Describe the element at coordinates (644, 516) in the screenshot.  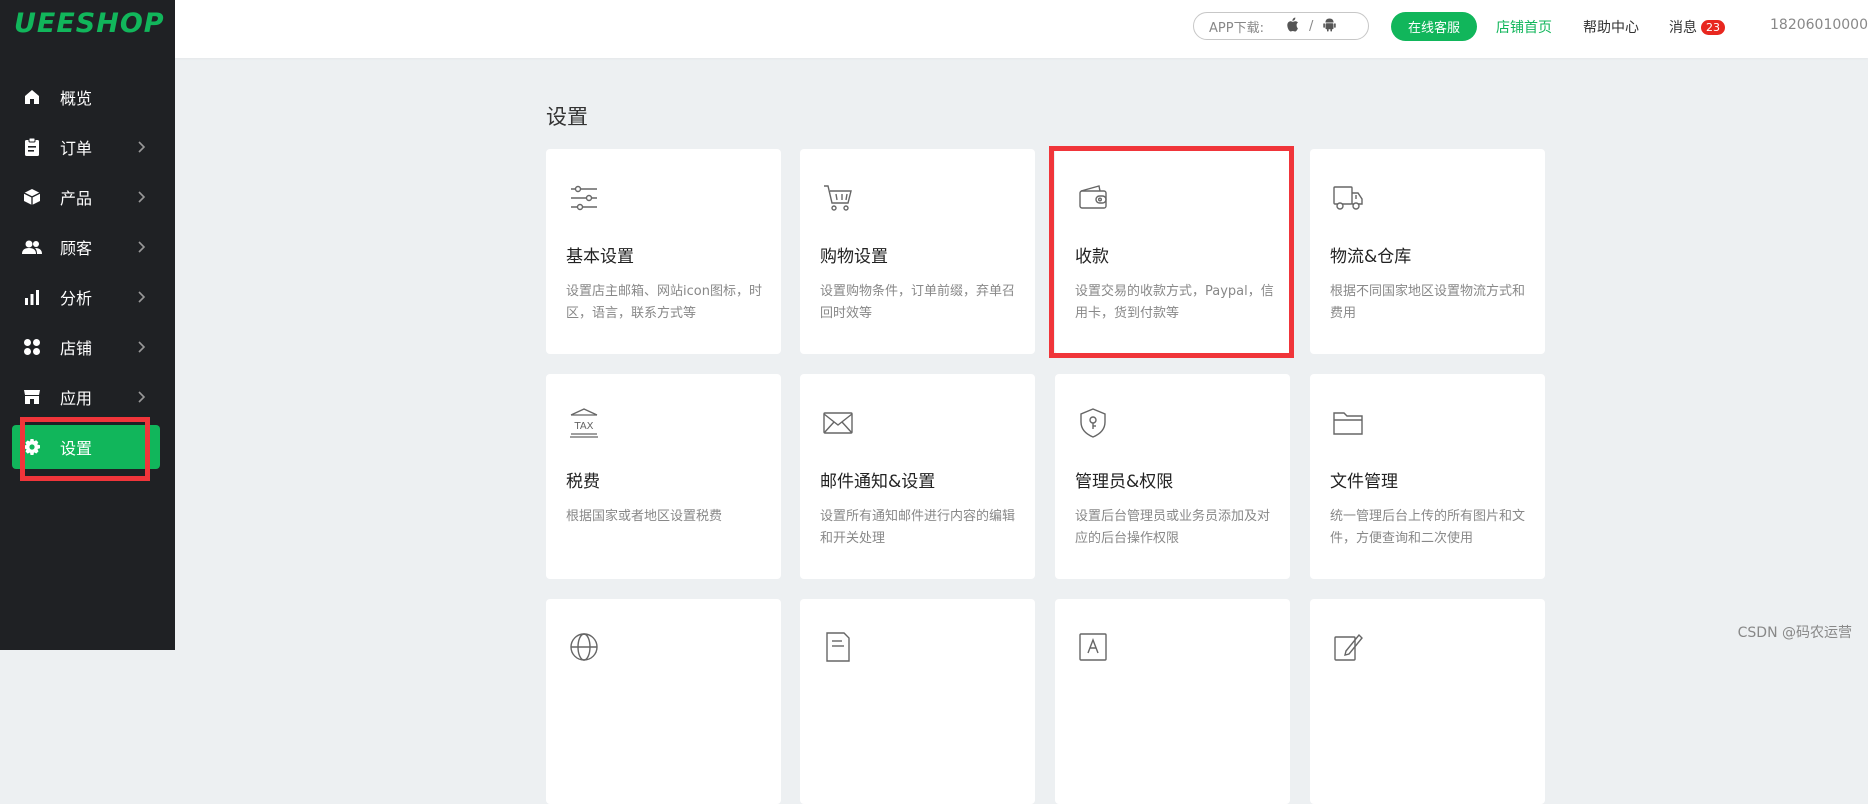
I see `card-description: 根据国家或者地区设置税费` at that location.